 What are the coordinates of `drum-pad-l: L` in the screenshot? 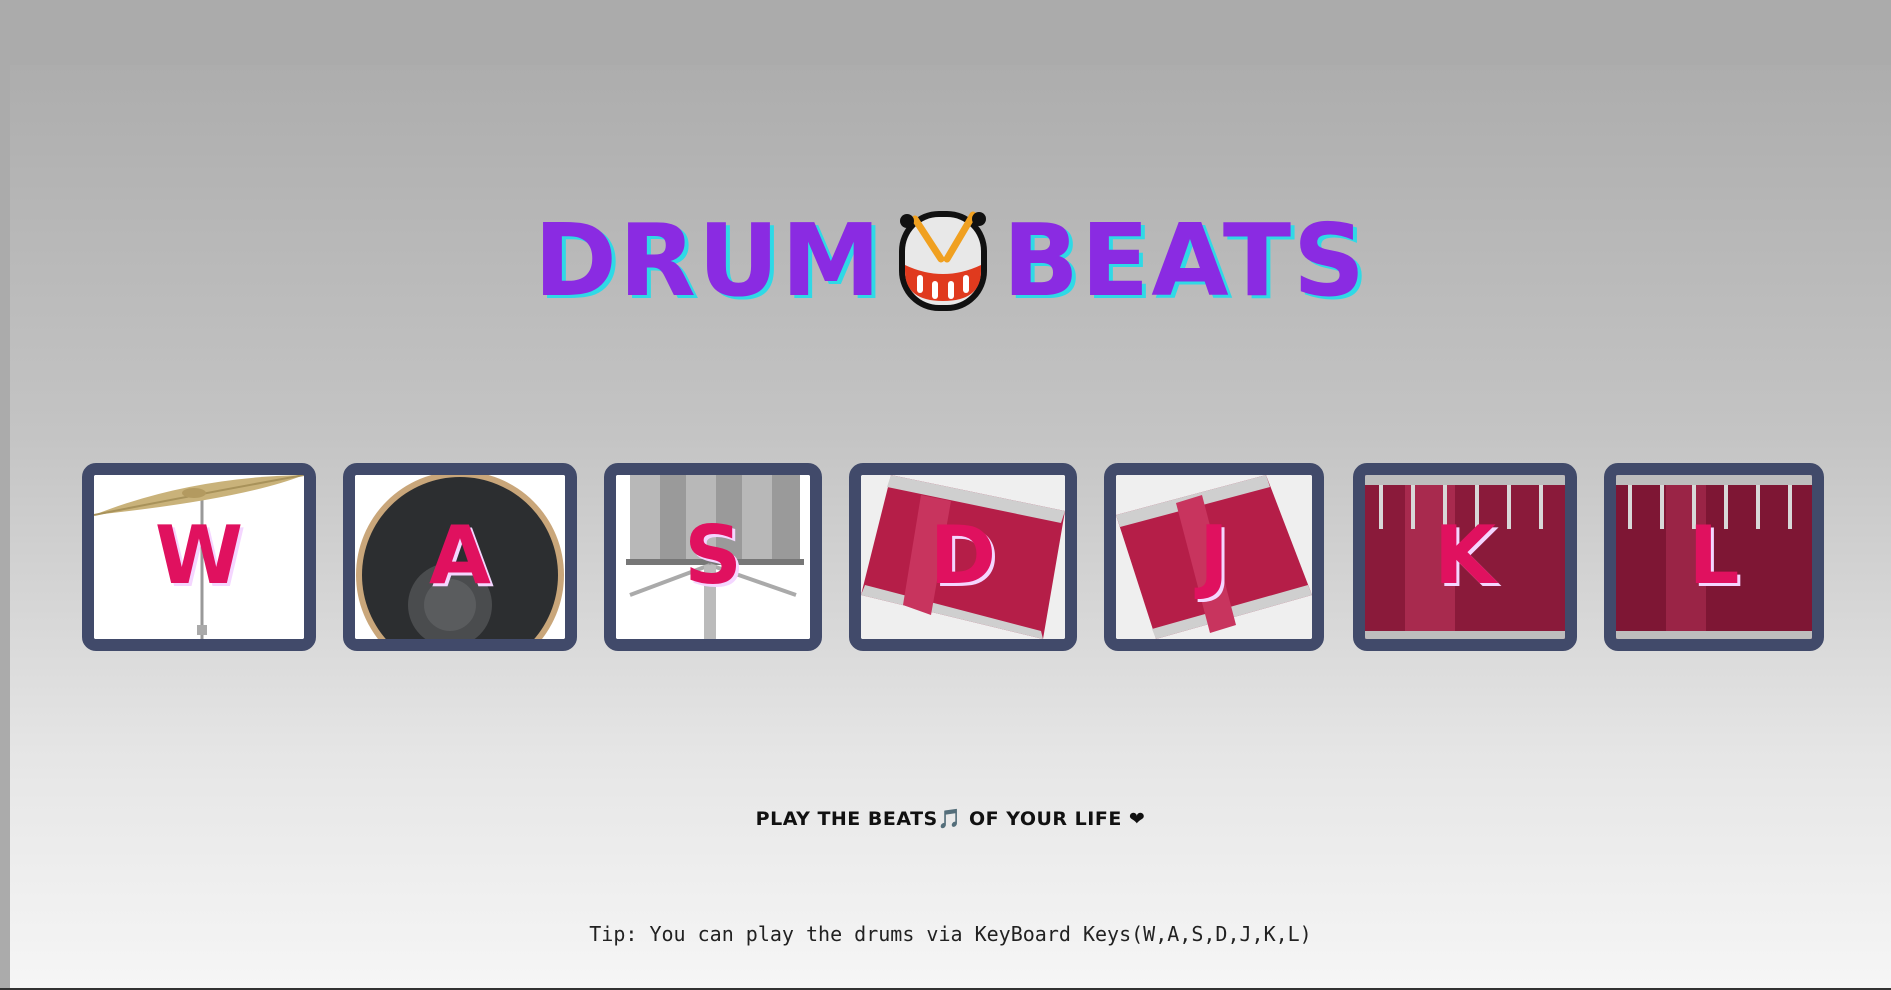 It's located at (1714, 557).